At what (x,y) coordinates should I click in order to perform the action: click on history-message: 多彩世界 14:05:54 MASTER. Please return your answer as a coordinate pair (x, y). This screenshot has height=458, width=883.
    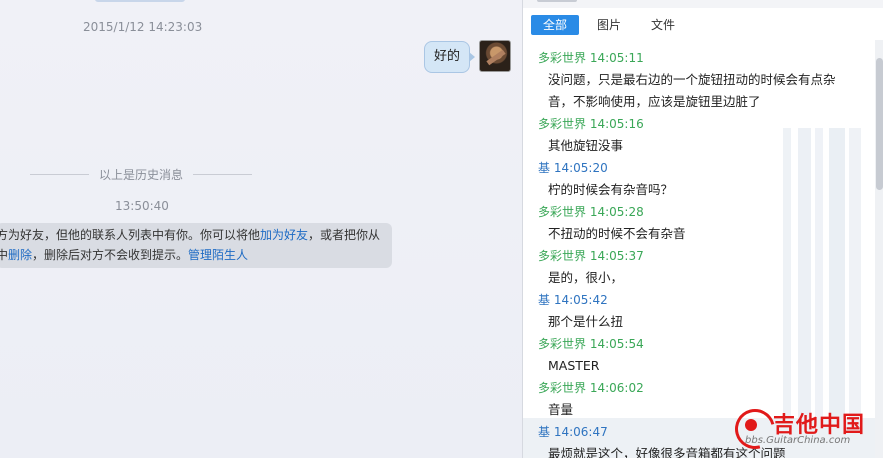
    Looking at the image, I should click on (698, 354).